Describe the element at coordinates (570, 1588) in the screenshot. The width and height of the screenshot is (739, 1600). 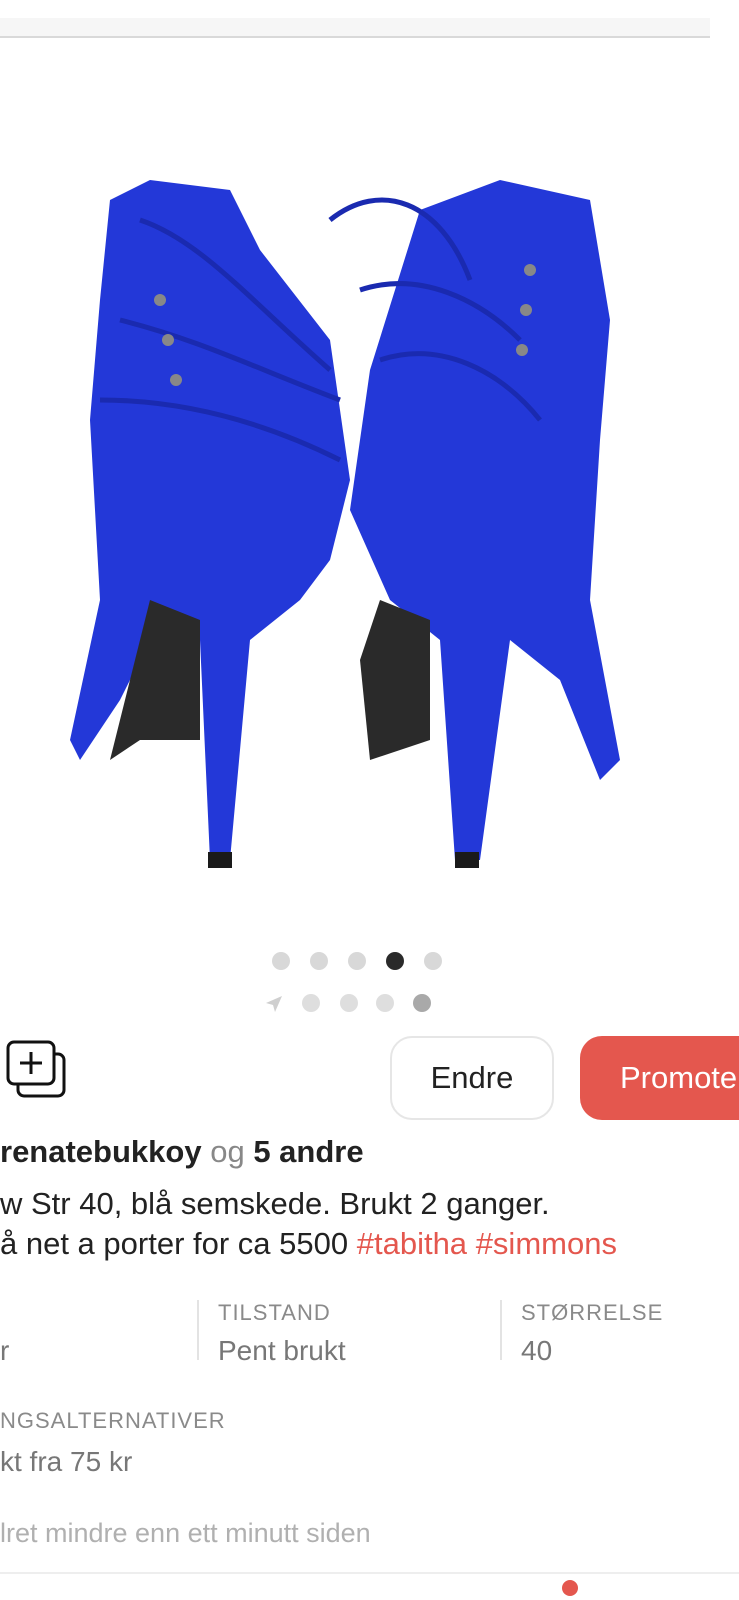
I see `notification-dot` at that location.